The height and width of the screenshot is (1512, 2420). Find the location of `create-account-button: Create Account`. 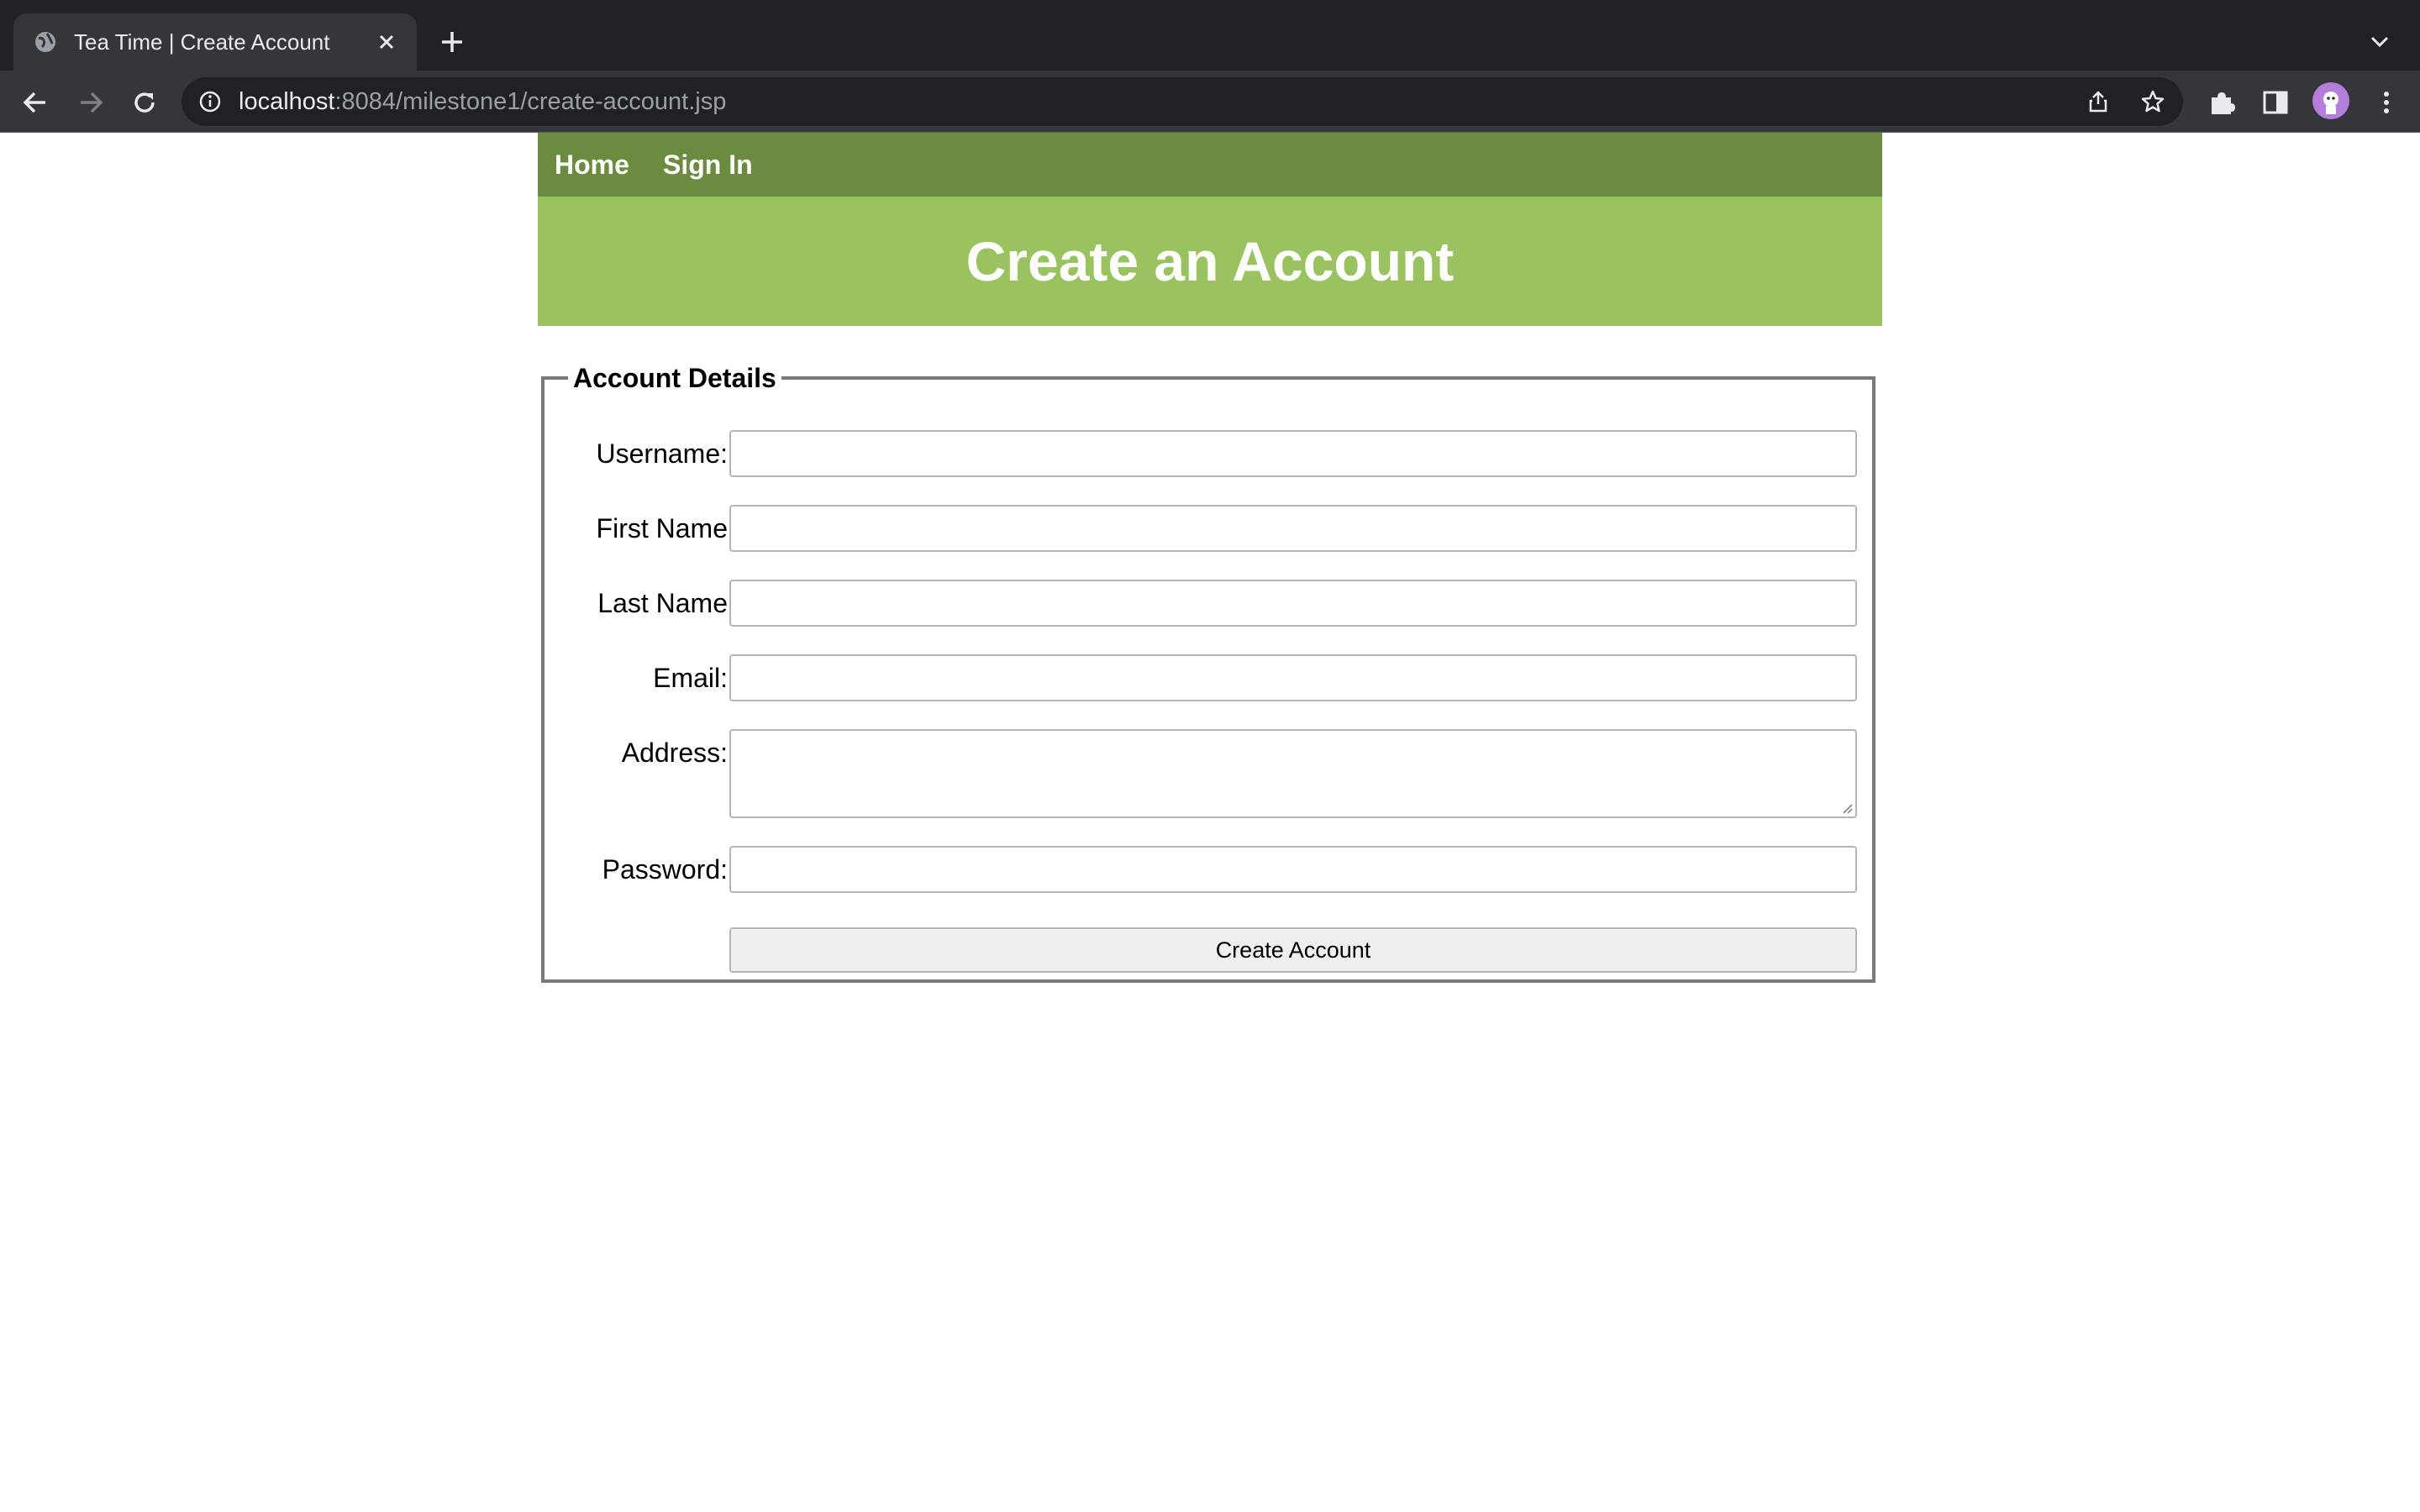

create-account-button: Create Account is located at coordinates (1293, 950).